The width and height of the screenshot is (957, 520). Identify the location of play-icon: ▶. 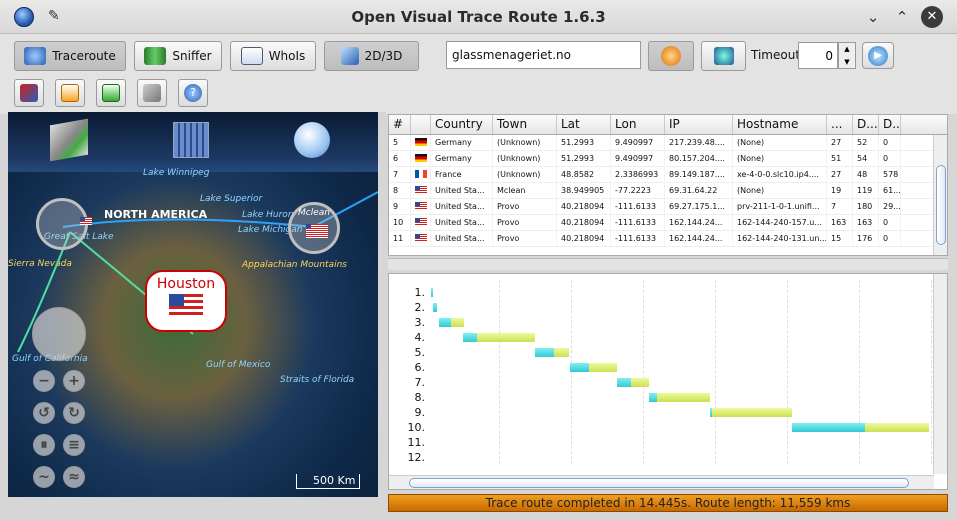
(878, 55).